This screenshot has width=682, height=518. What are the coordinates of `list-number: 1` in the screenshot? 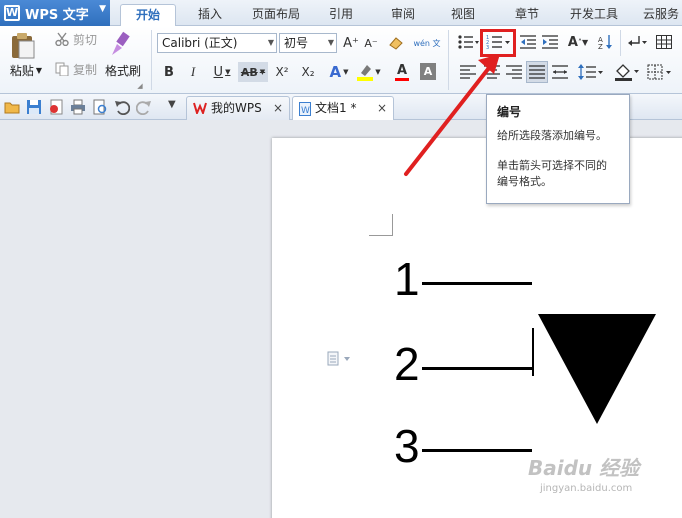 It's located at (407, 279).